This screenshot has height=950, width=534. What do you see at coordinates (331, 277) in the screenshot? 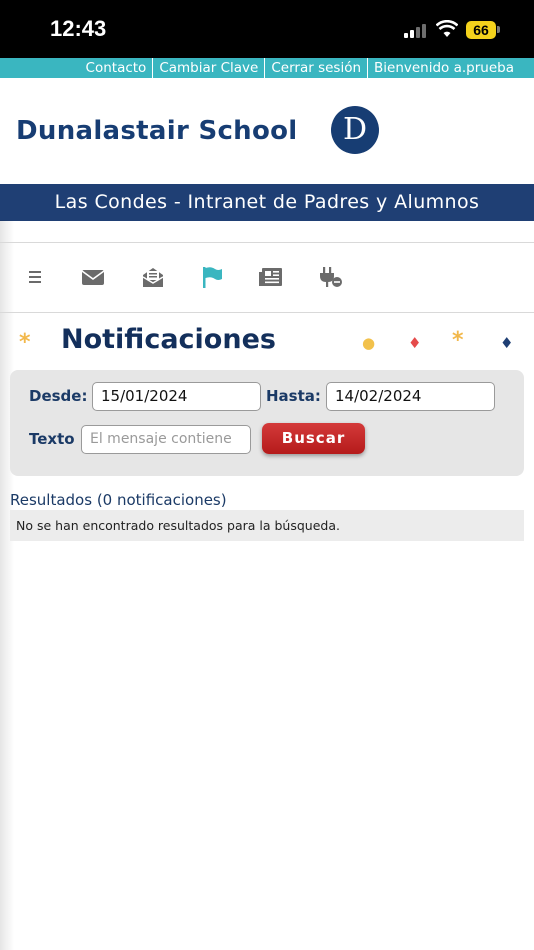
I see `plug-icon` at bounding box center [331, 277].